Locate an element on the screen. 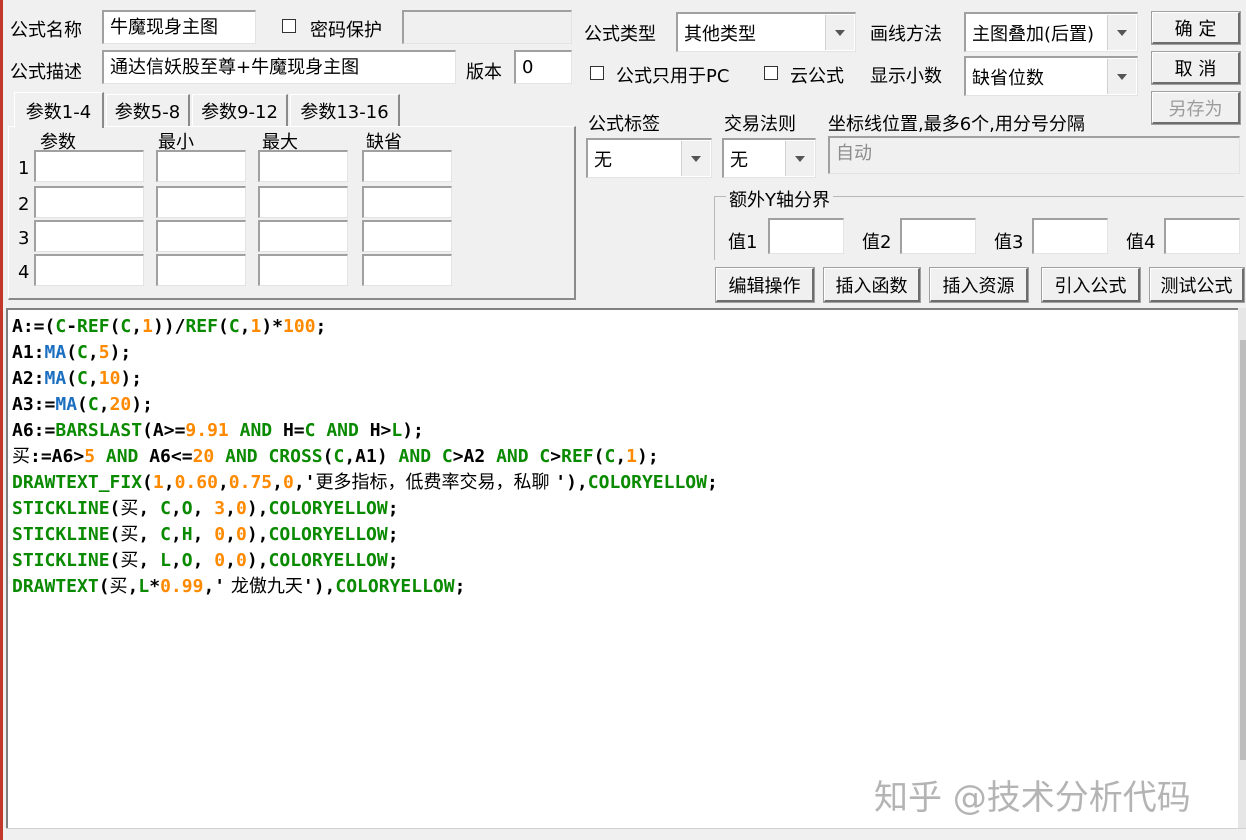  y-value-3-input is located at coordinates (1070, 236).